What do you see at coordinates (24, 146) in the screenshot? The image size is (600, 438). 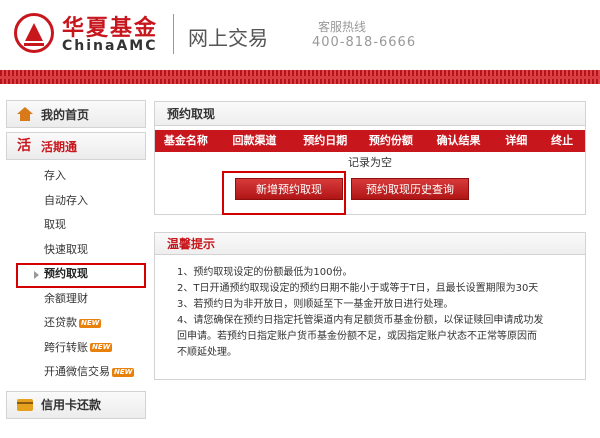 I see `huo-icon: 活` at bounding box center [24, 146].